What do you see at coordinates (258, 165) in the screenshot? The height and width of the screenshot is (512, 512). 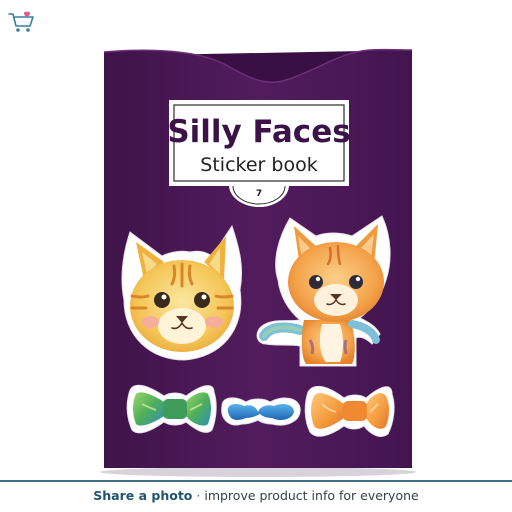 I see `cover-subtitle: Sticker book` at bounding box center [258, 165].